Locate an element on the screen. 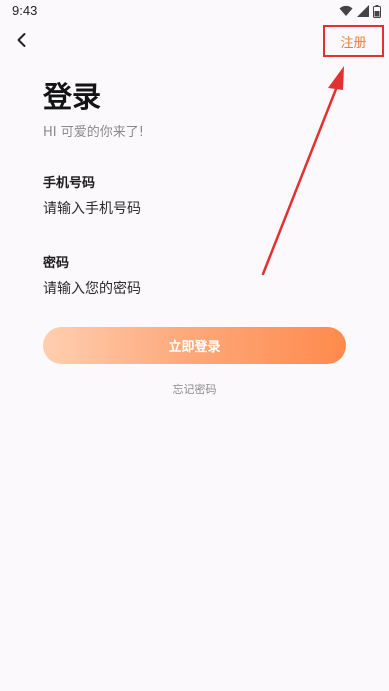 The image size is (389, 691). password-label: 密码 is located at coordinates (56, 263).